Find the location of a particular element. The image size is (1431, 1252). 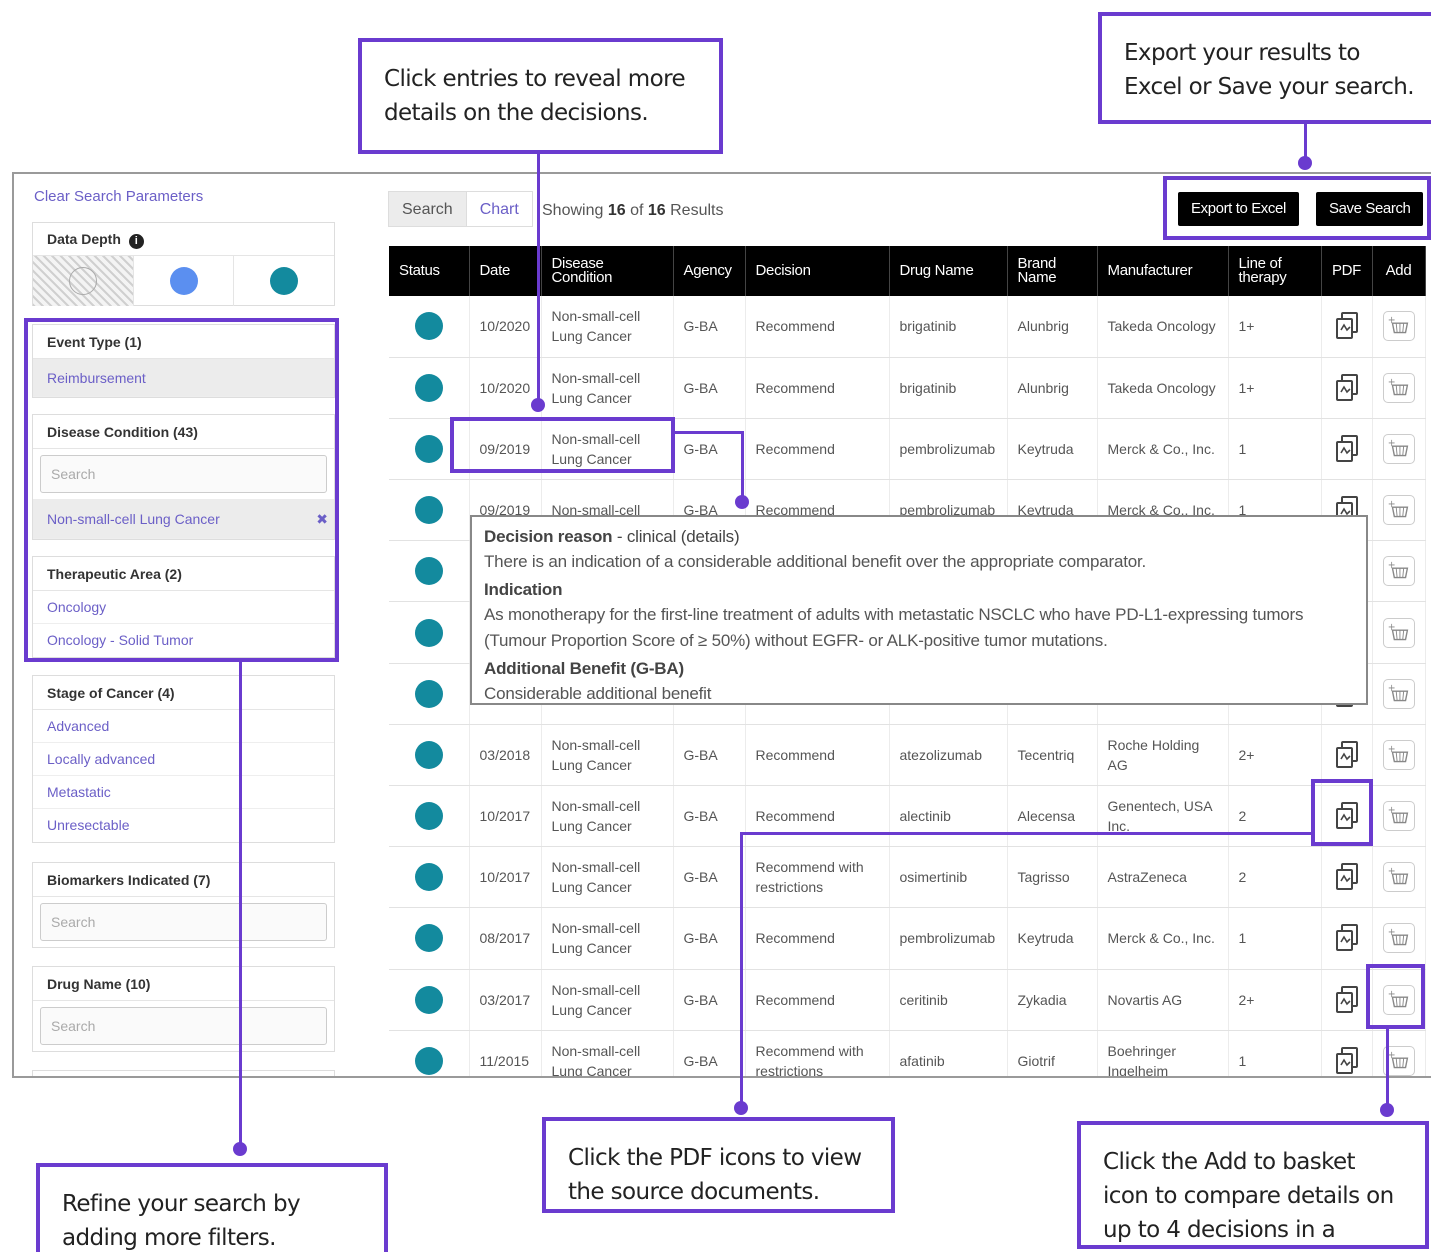

column-header: PDF is located at coordinates (1347, 271).